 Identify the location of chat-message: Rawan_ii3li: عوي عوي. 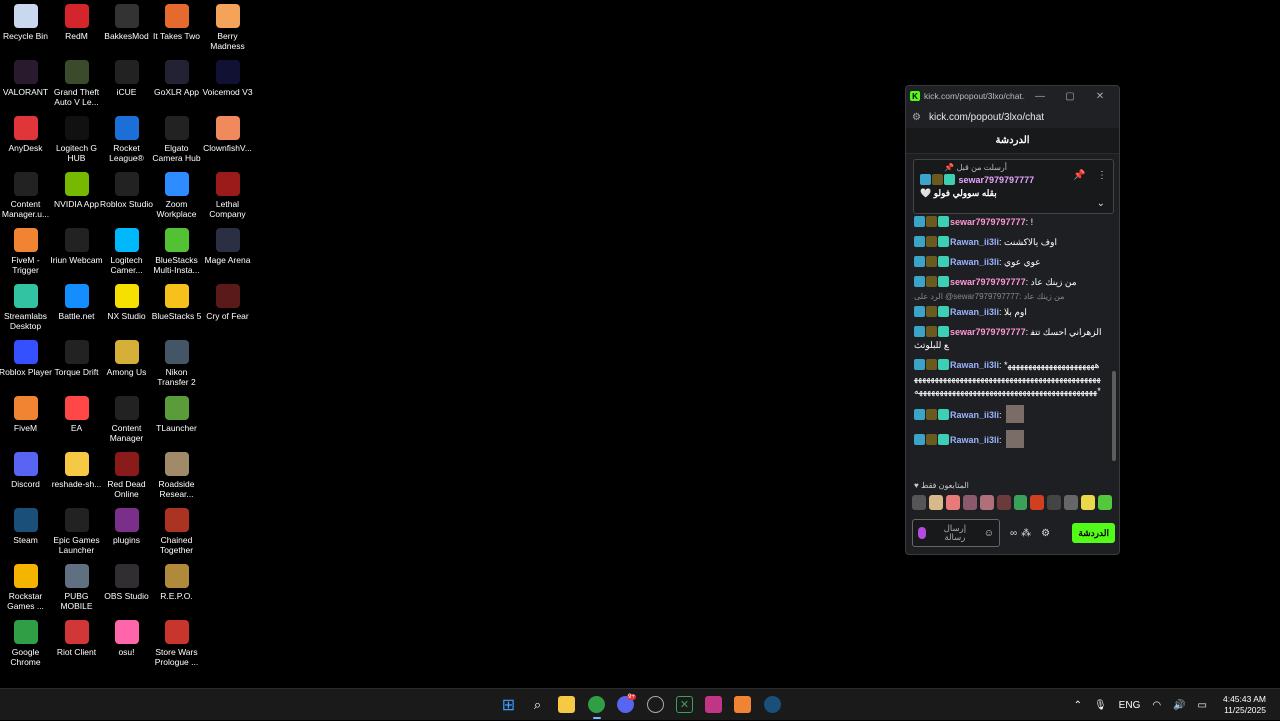
(1008, 262).